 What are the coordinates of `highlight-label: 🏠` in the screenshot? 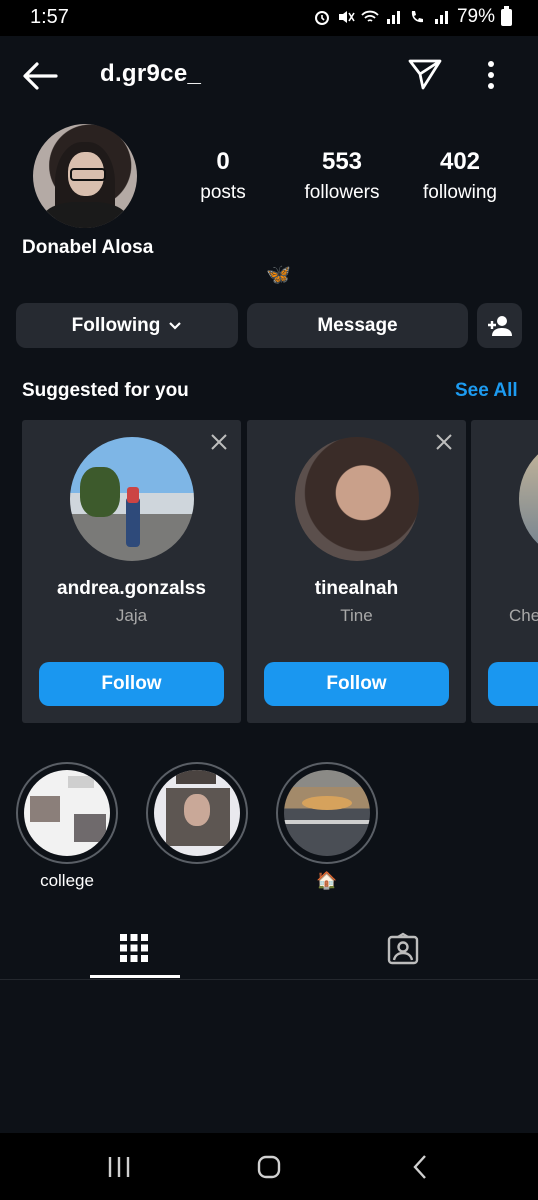 It's located at (327, 880).